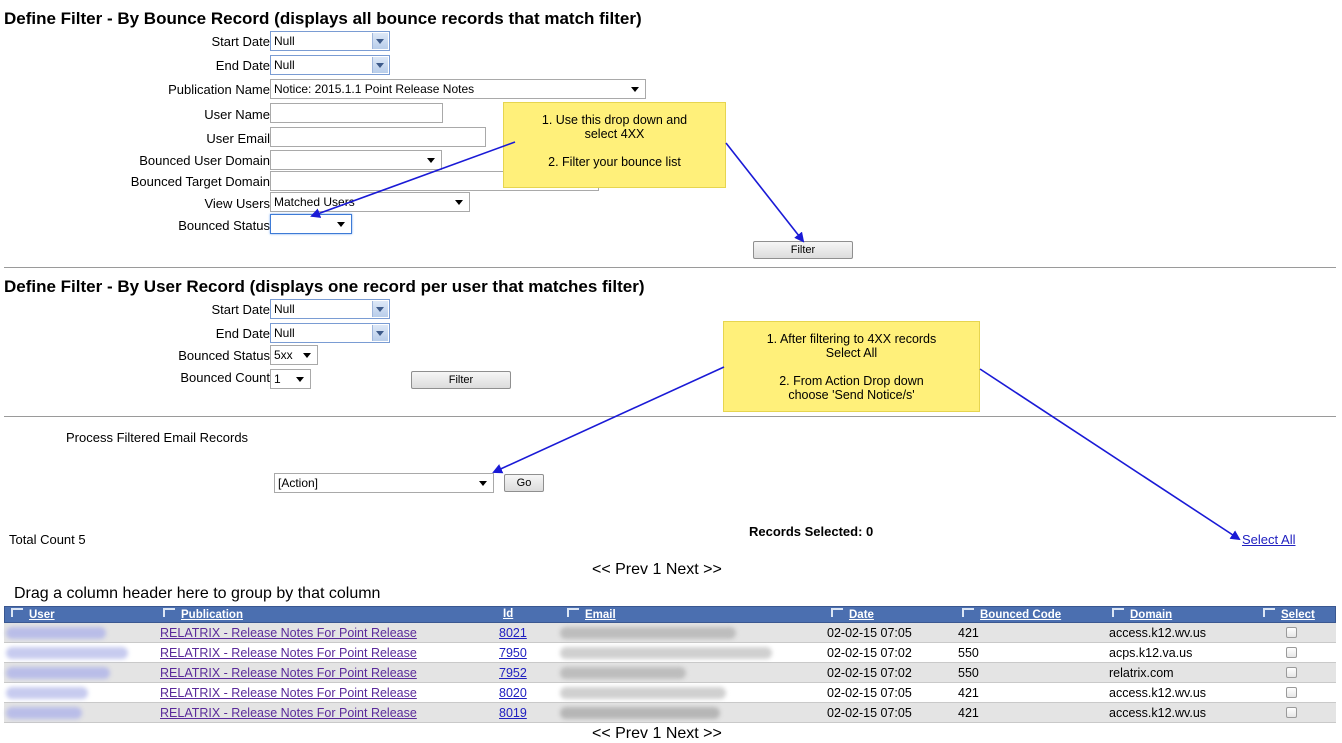 This screenshot has width=1342, height=743. I want to click on column-header-date: Date, so click(852, 614).